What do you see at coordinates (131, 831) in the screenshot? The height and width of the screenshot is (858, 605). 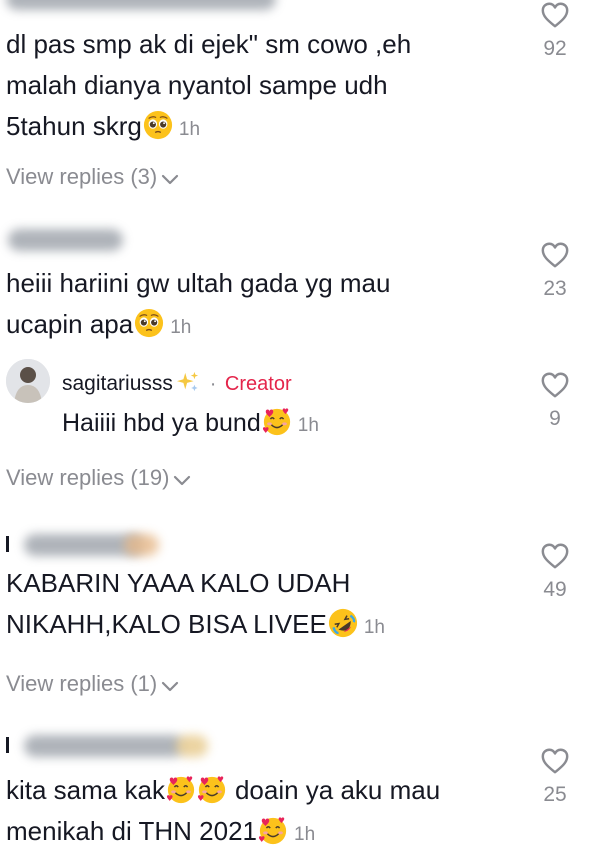 I see `comment-text: menikah di THN 2021` at bounding box center [131, 831].